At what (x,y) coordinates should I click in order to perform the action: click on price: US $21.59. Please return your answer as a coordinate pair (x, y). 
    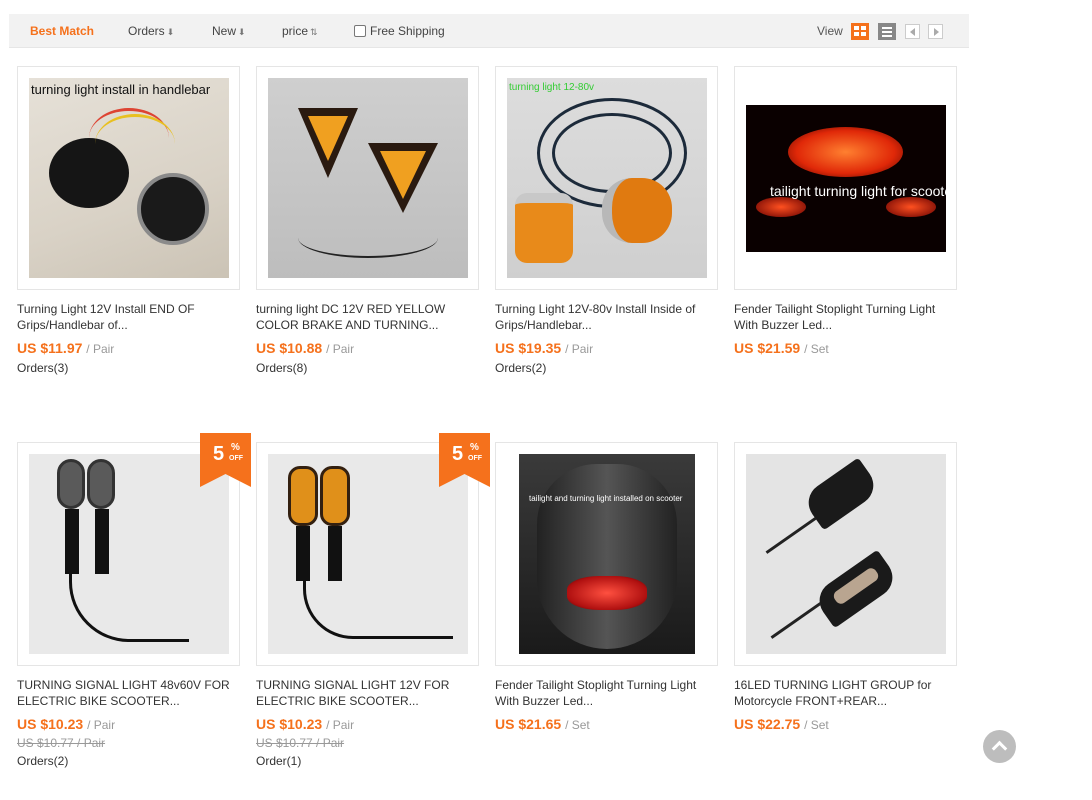
    Looking at the image, I should click on (767, 348).